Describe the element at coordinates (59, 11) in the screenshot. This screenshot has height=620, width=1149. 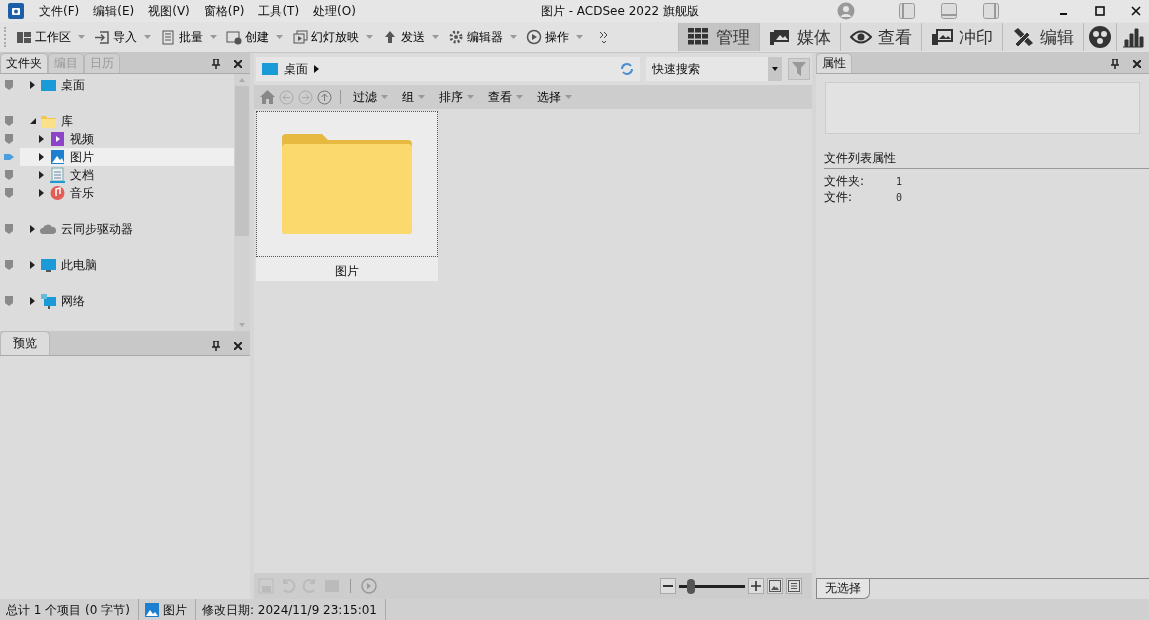
I see `menu-item: 文件(F)` at that location.